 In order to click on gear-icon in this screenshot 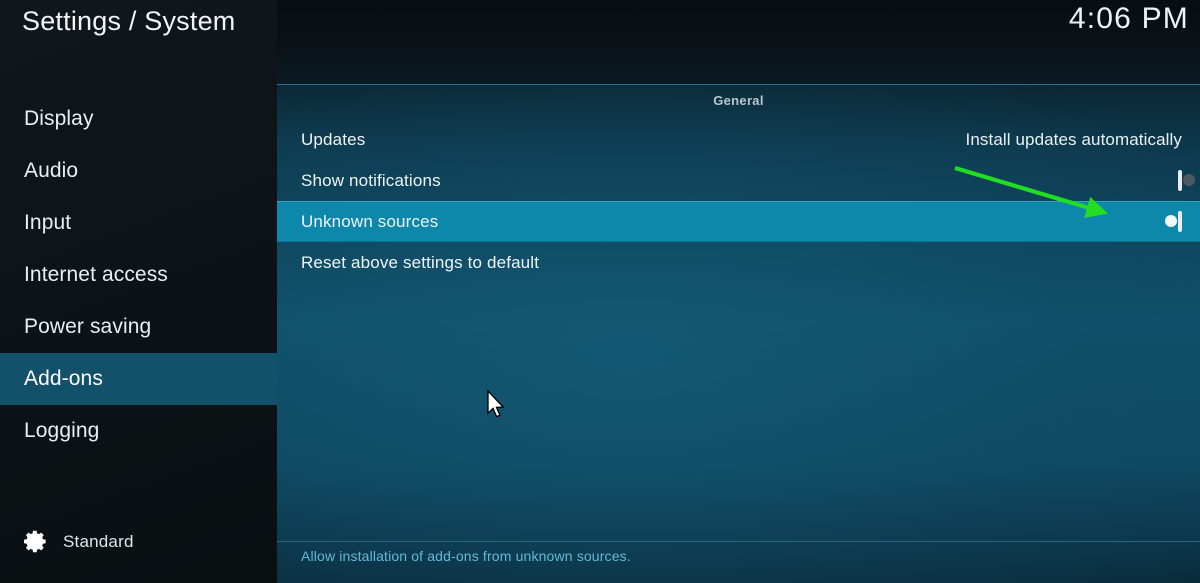, I will do `click(35, 541)`.